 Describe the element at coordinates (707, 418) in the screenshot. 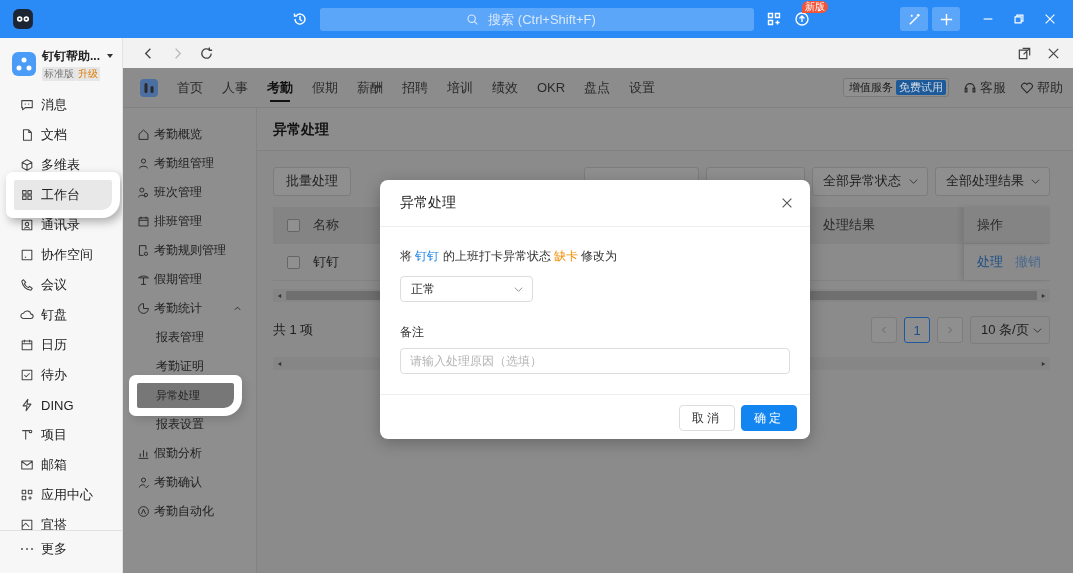

I see `cancel-button: 取消` at that location.